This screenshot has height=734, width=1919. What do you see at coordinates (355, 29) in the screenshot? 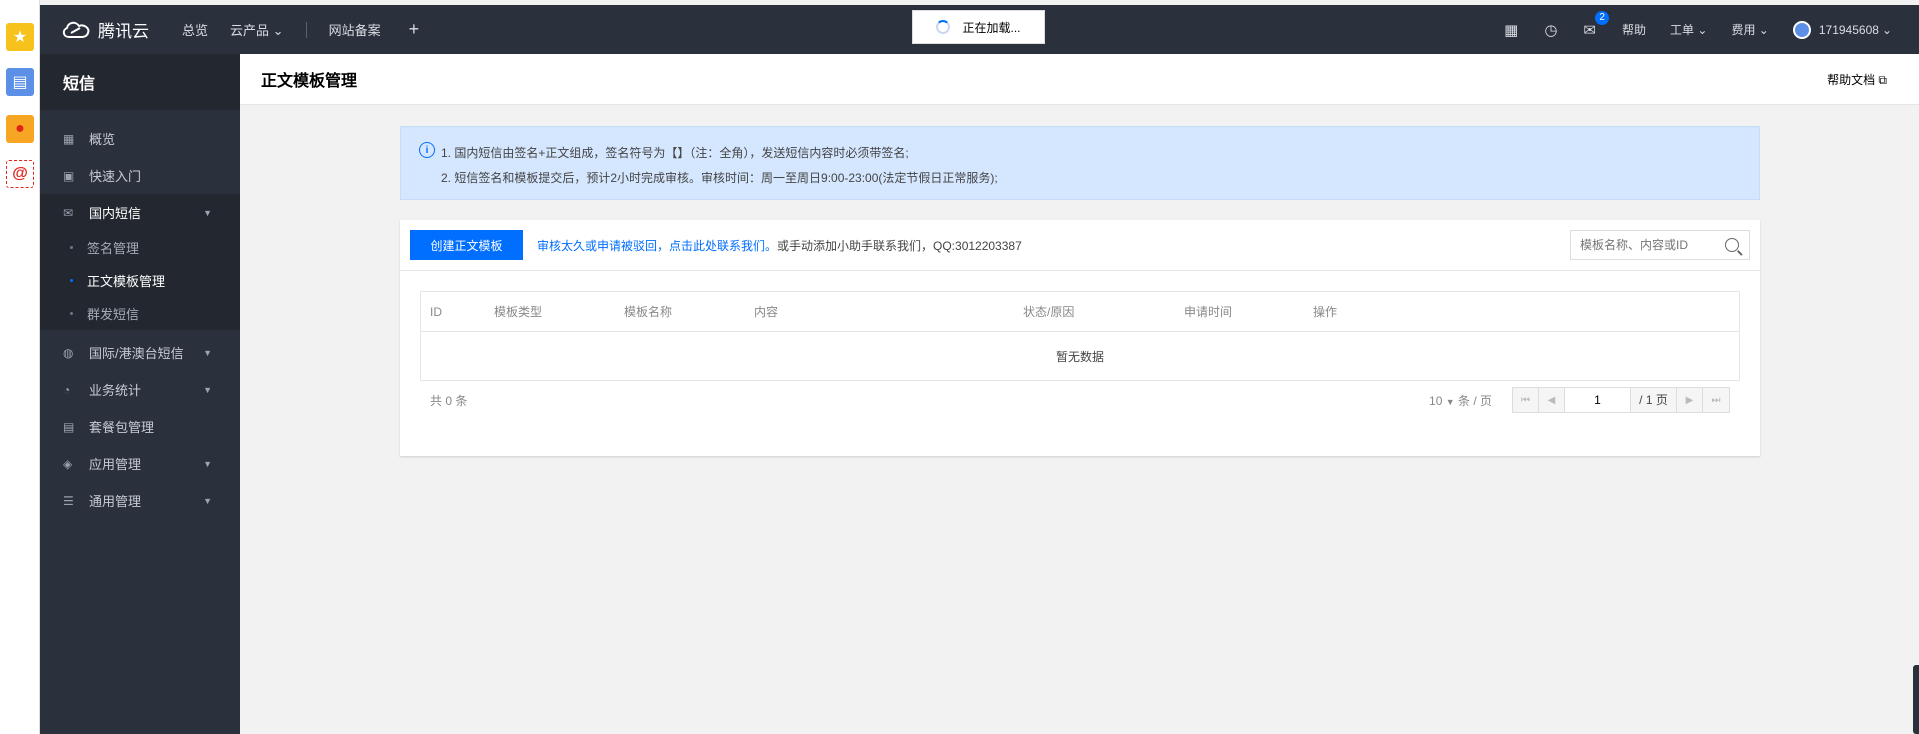
I see `nav-icp: 网站备案` at bounding box center [355, 29].